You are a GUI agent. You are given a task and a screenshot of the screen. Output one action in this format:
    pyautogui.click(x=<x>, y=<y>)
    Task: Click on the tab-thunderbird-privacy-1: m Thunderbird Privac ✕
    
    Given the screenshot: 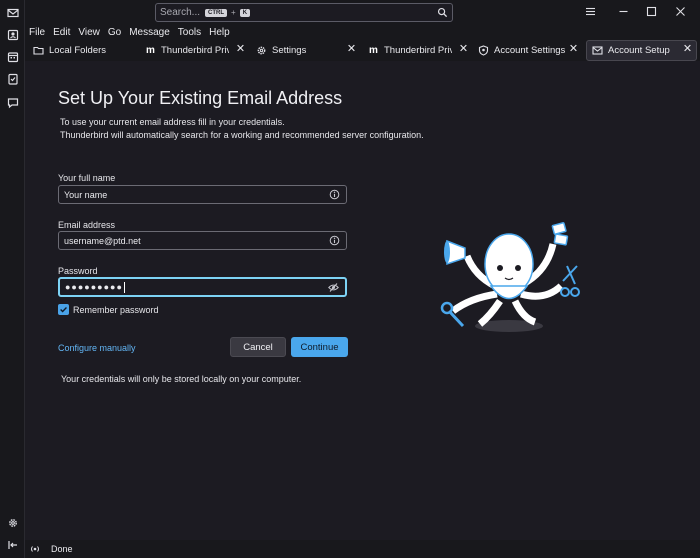 What is the action you would take?
    pyautogui.click(x=197, y=50)
    